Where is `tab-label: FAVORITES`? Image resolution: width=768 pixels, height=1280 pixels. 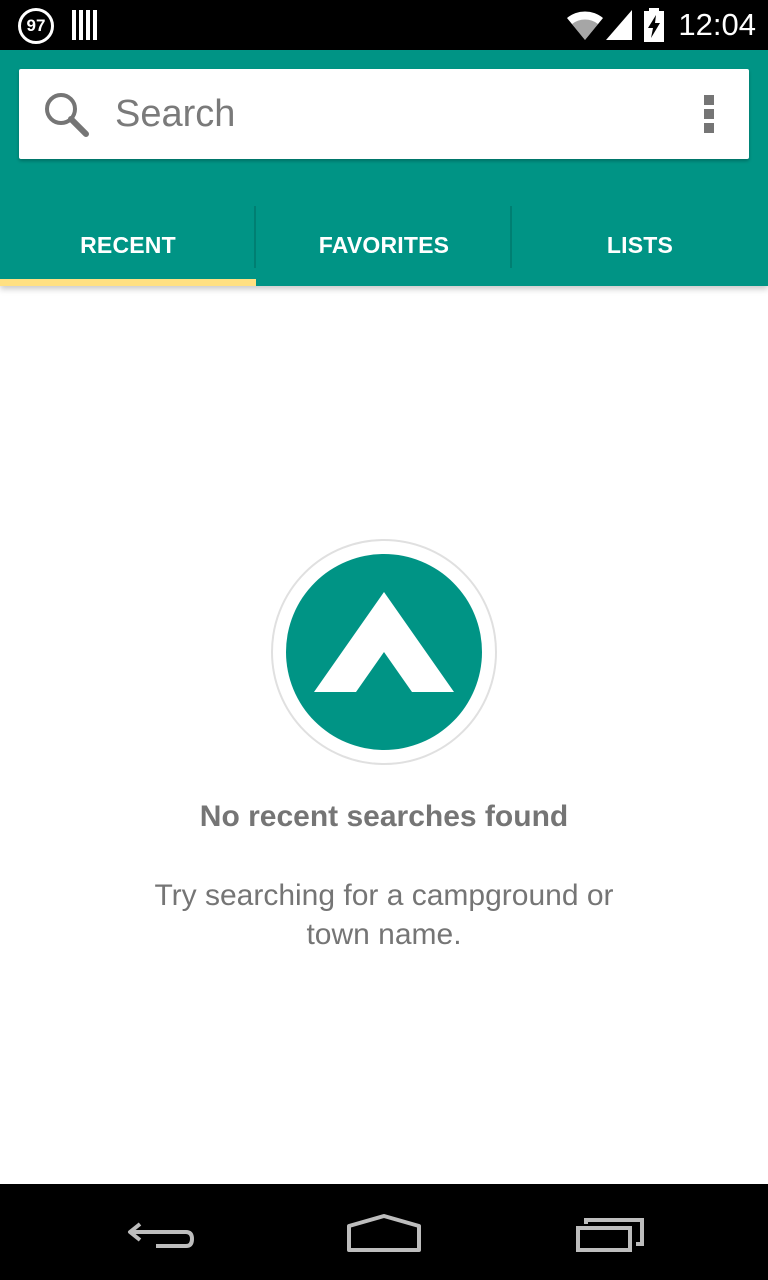 tab-label: FAVORITES is located at coordinates (384, 244).